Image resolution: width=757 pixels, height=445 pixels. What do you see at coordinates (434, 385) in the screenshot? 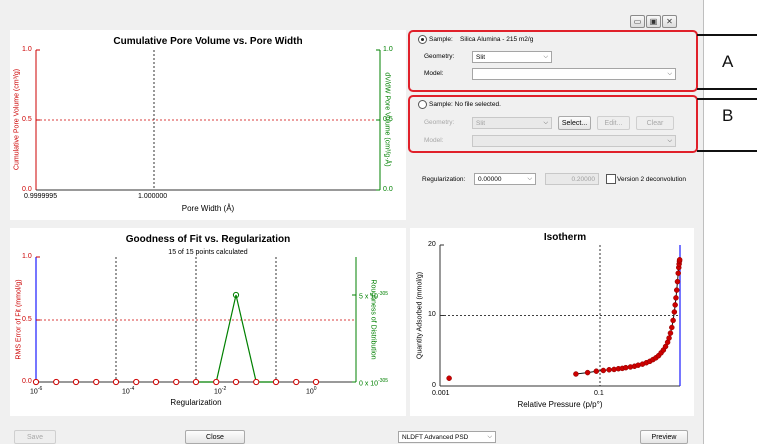
I see `iso-ytick-label: 0` at bounding box center [434, 385].